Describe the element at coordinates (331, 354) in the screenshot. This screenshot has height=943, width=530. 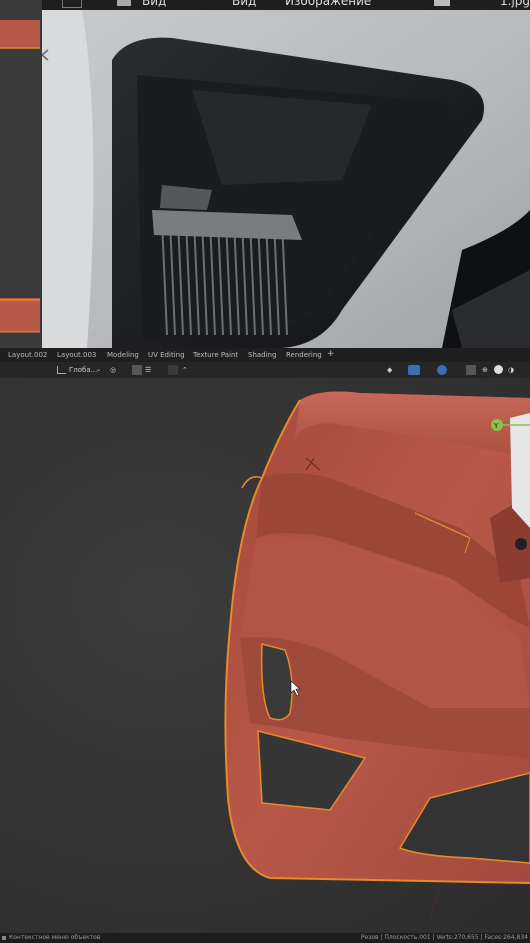
I see `add-workspace-button: +` at that location.